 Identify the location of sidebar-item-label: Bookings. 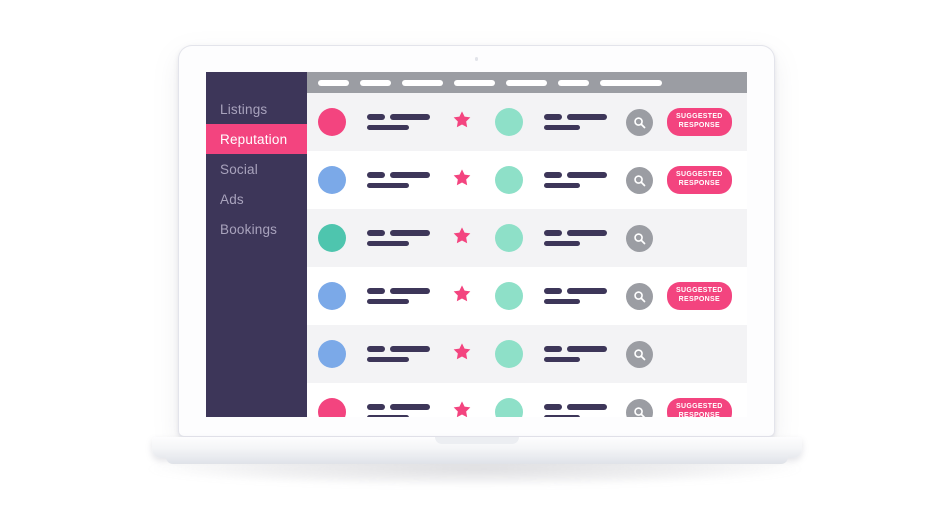
(249, 229).